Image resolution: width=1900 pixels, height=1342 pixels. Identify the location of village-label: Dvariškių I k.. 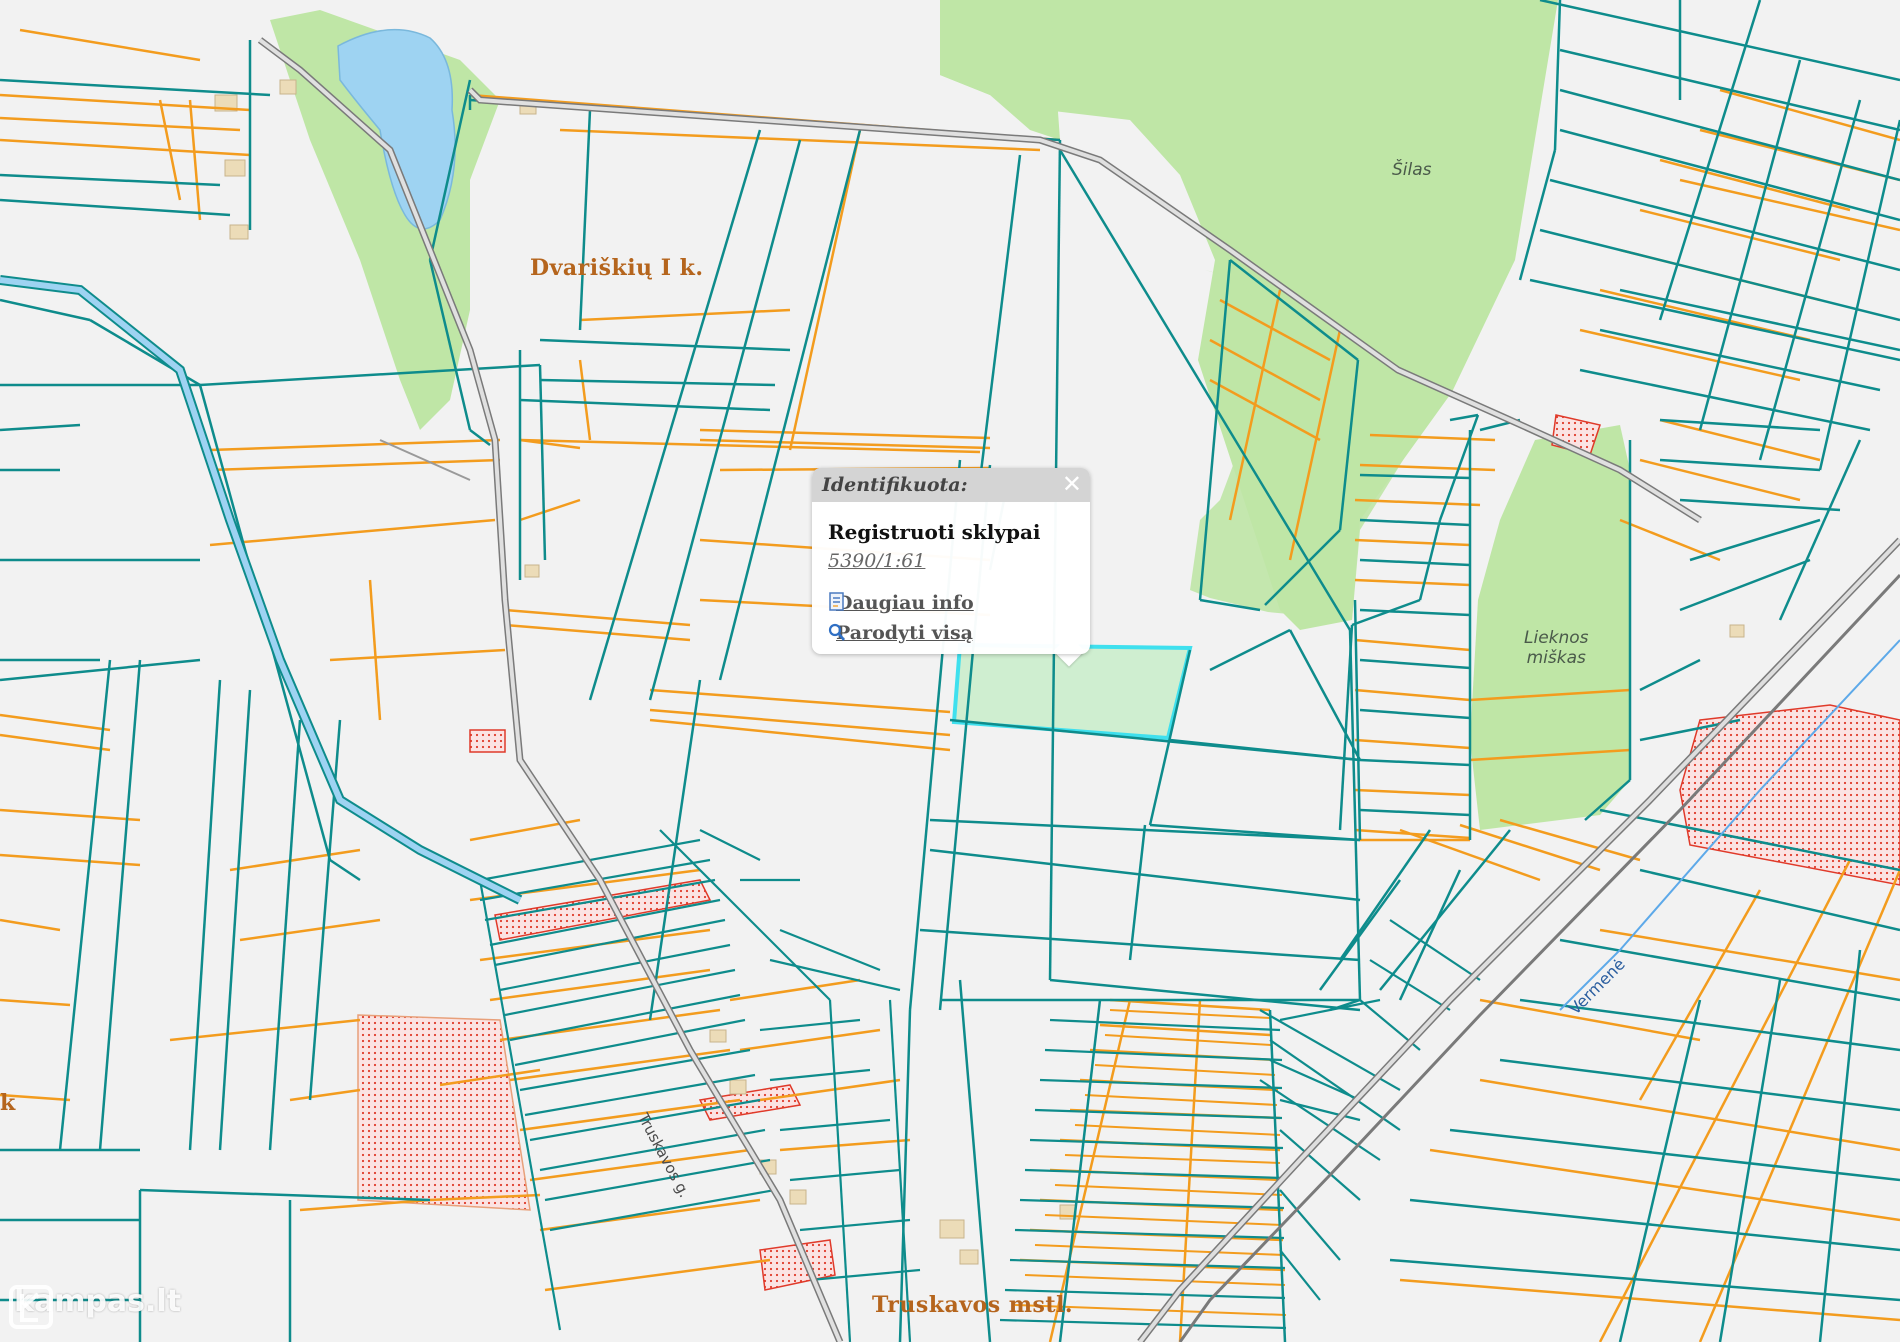
(617, 268).